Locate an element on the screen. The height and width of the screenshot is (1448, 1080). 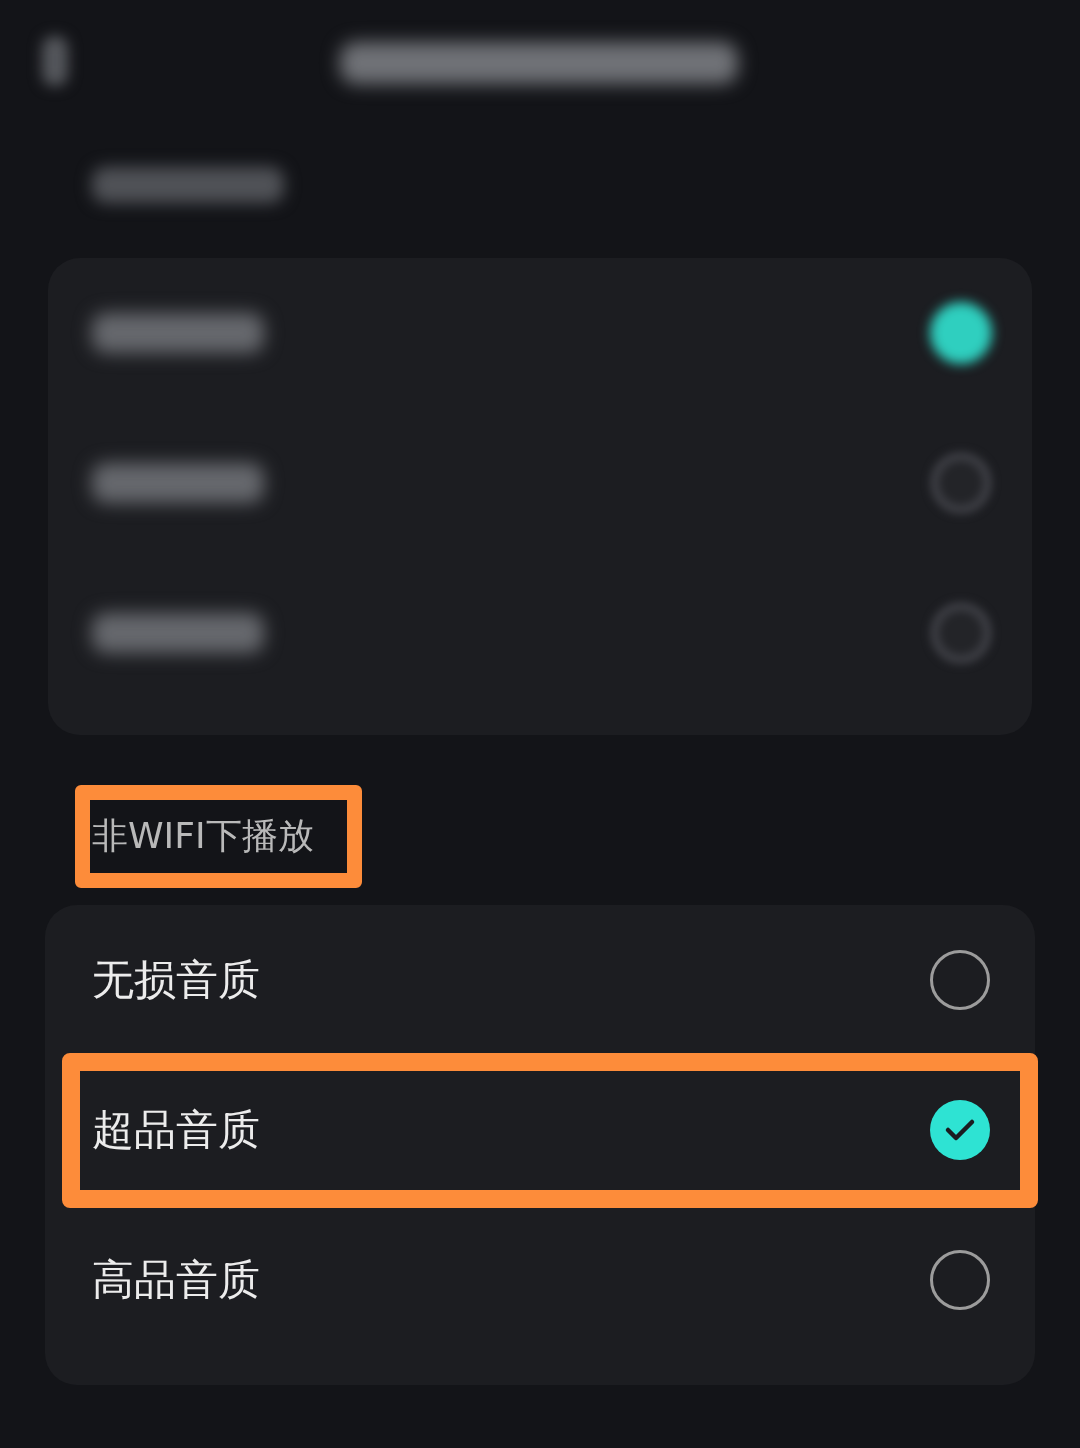
option-row: 超品音质 is located at coordinates (540, 1130).